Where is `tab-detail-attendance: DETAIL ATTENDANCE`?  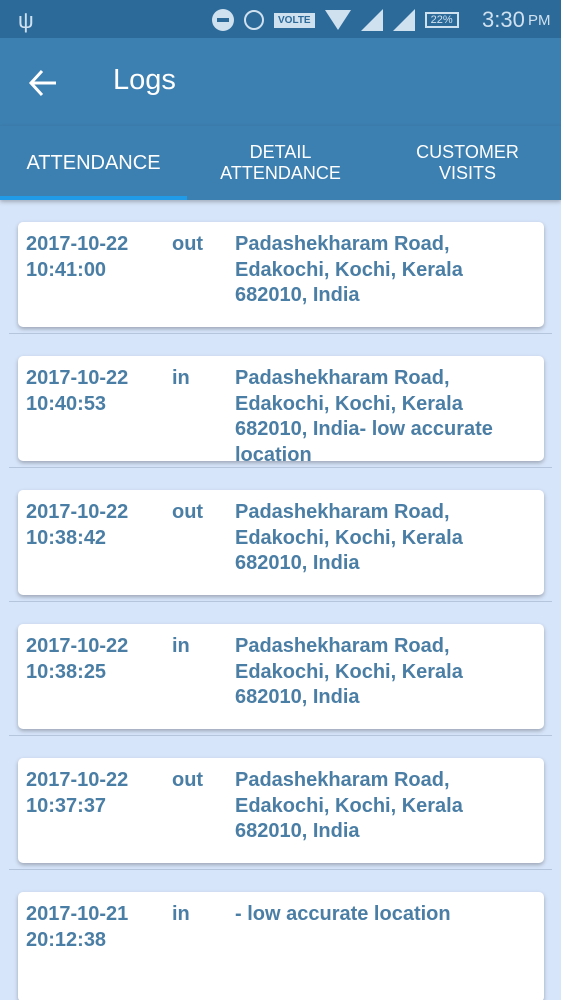 tab-detail-attendance: DETAIL ATTENDANCE is located at coordinates (280, 163).